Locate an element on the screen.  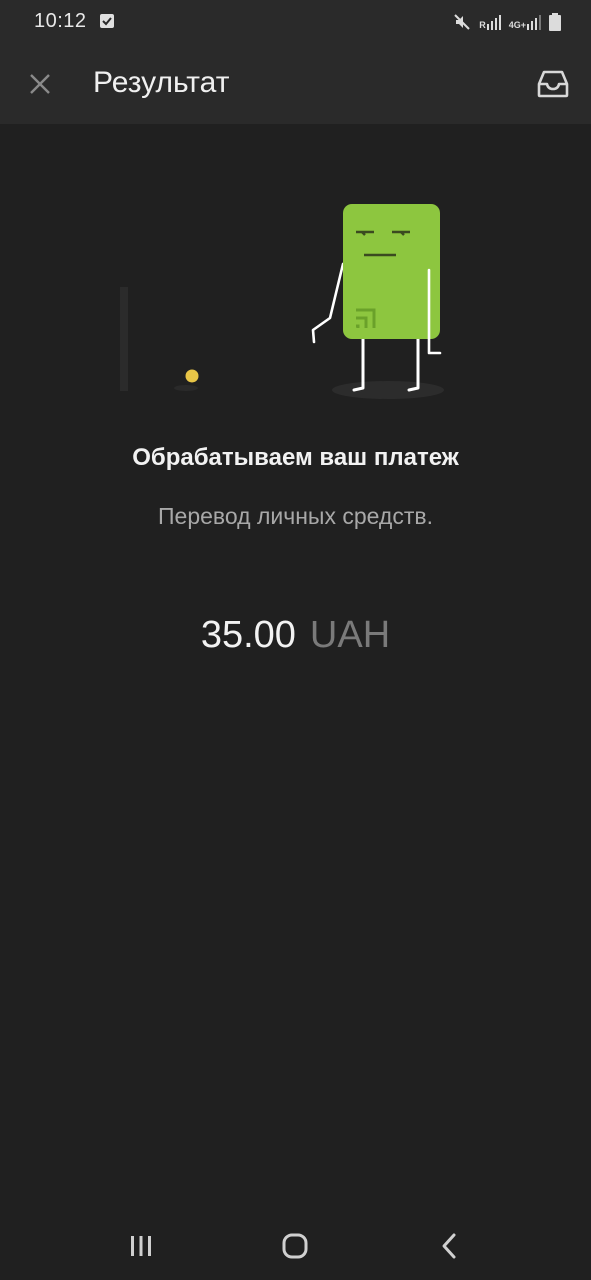
status-time: 10:12 is located at coordinates (60, 21).